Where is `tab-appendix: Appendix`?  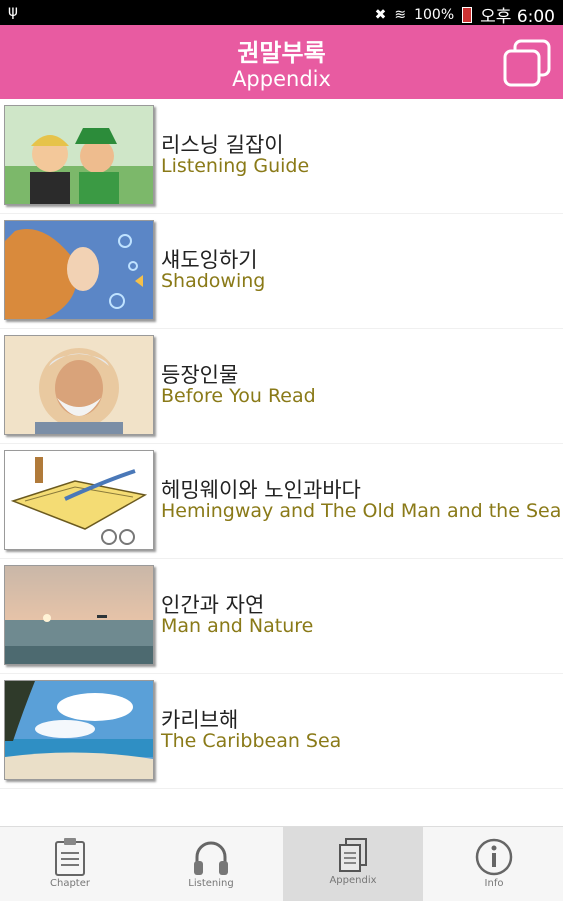
tab-appendix: Appendix is located at coordinates (353, 864).